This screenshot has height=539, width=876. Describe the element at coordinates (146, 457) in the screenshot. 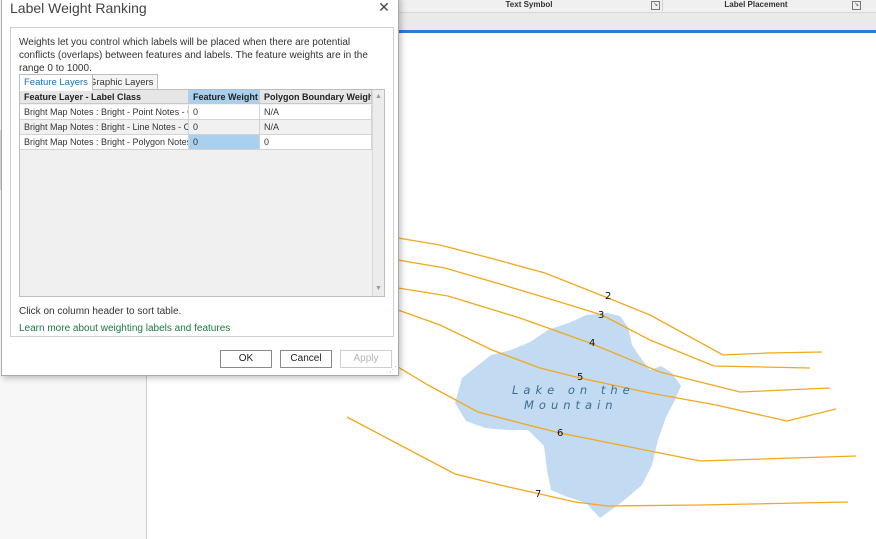

I see `pane-divider` at that location.